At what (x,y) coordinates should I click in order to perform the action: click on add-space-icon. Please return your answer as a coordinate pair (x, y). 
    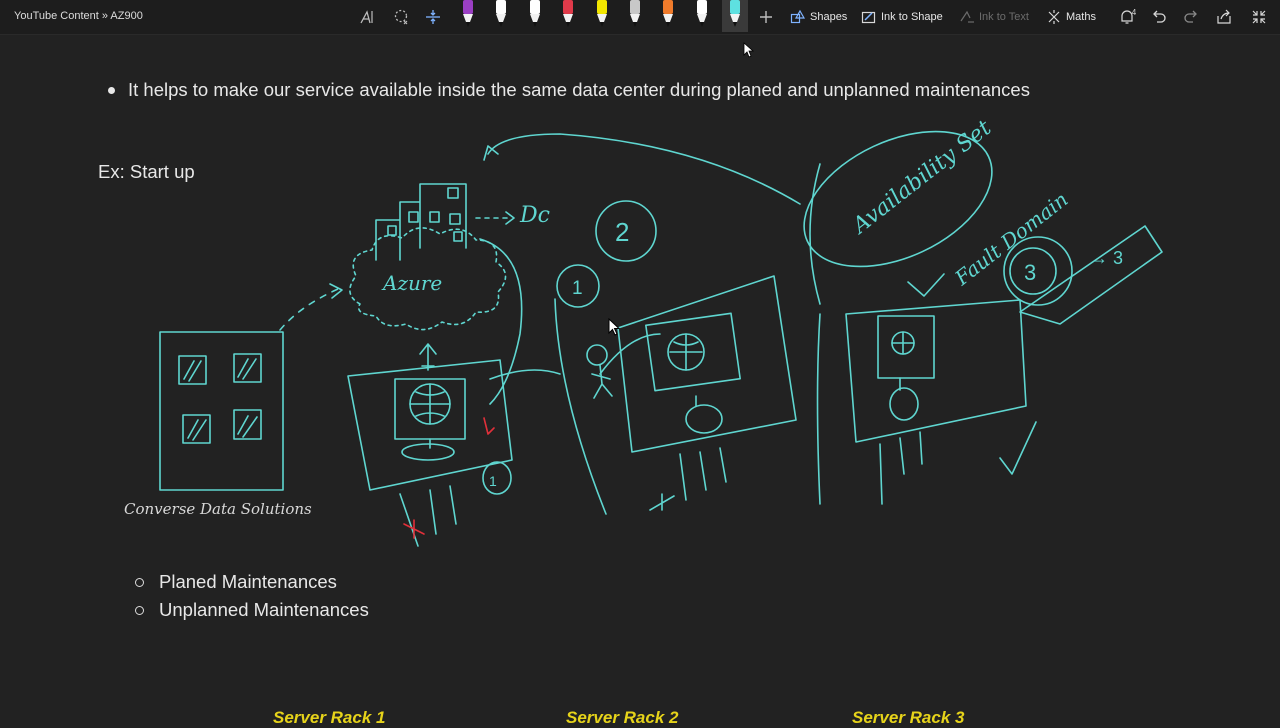
    Looking at the image, I should click on (433, 17).